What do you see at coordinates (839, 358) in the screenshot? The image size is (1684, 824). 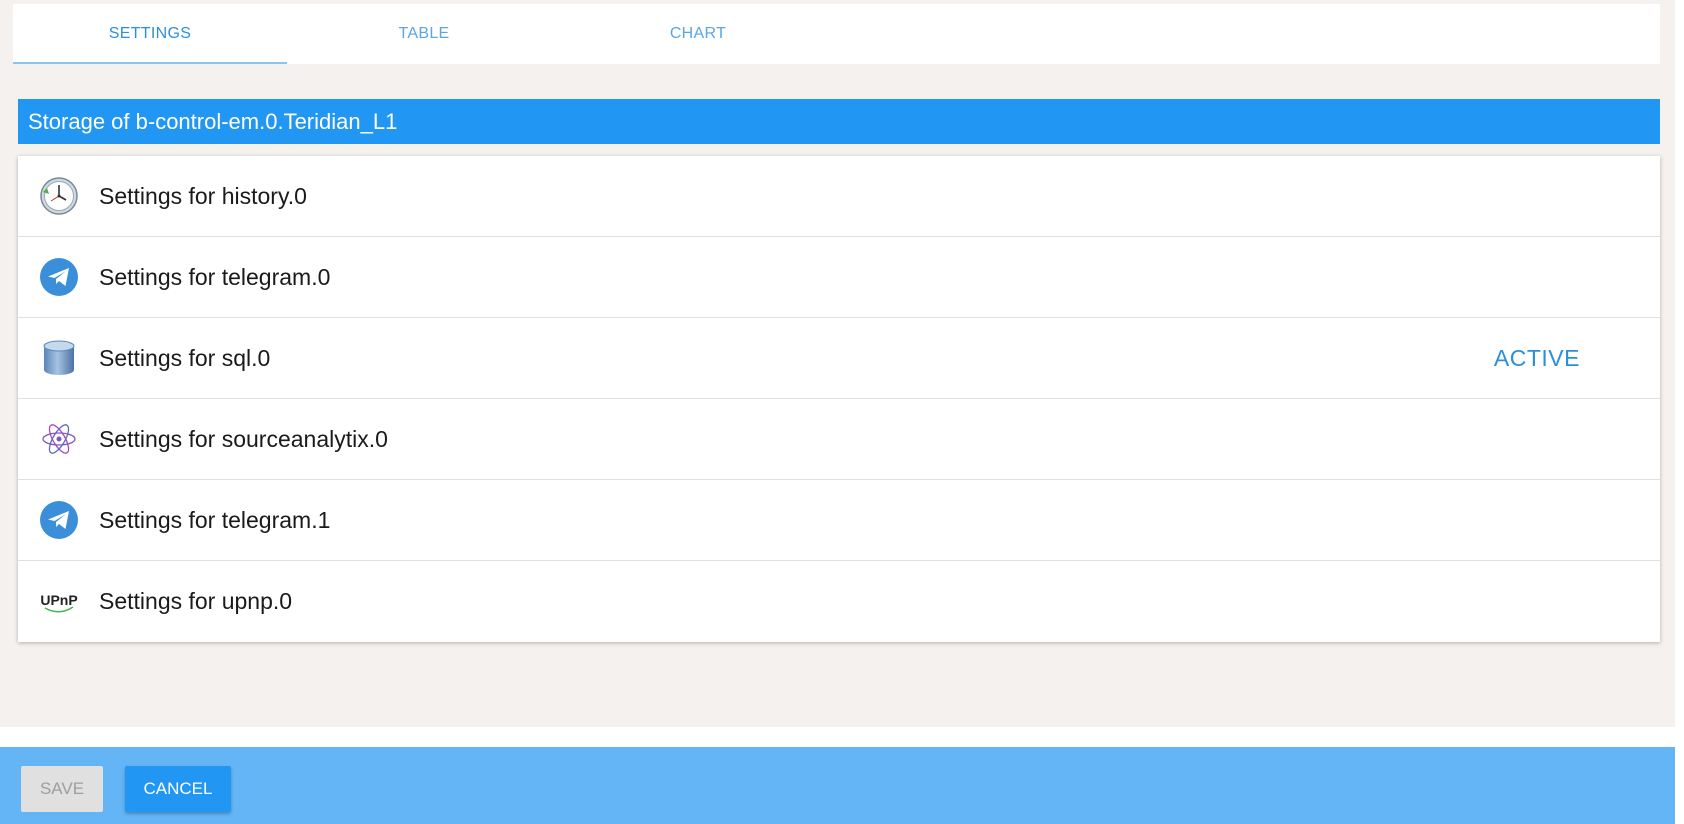 I see `adapter-row-sql-0: Settings for sql.0 ACTIVE` at bounding box center [839, 358].